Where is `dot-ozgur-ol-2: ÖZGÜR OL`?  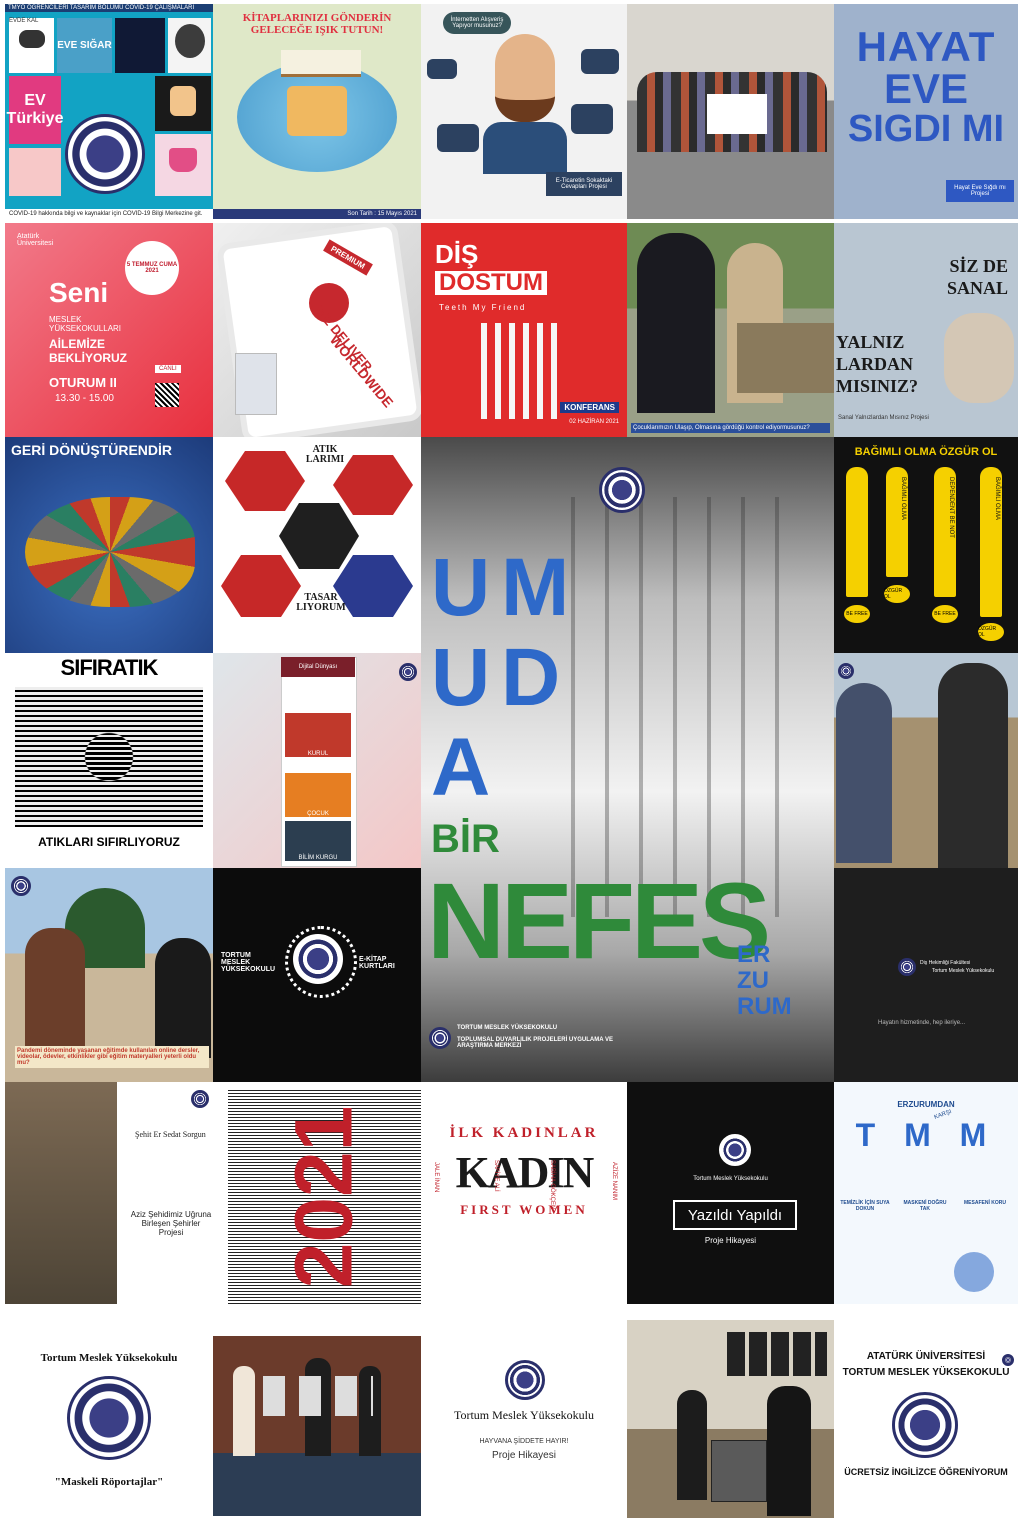
dot-ozgur-ol-2: ÖZGÜR OL is located at coordinates (991, 632).